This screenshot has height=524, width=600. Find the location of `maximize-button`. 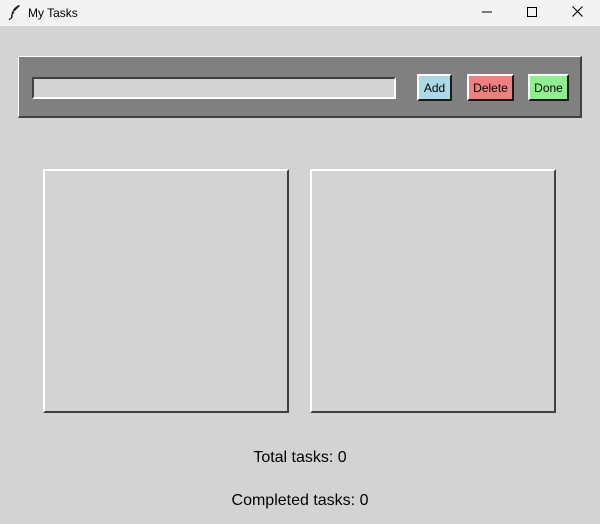

maximize-button is located at coordinates (532, 13).